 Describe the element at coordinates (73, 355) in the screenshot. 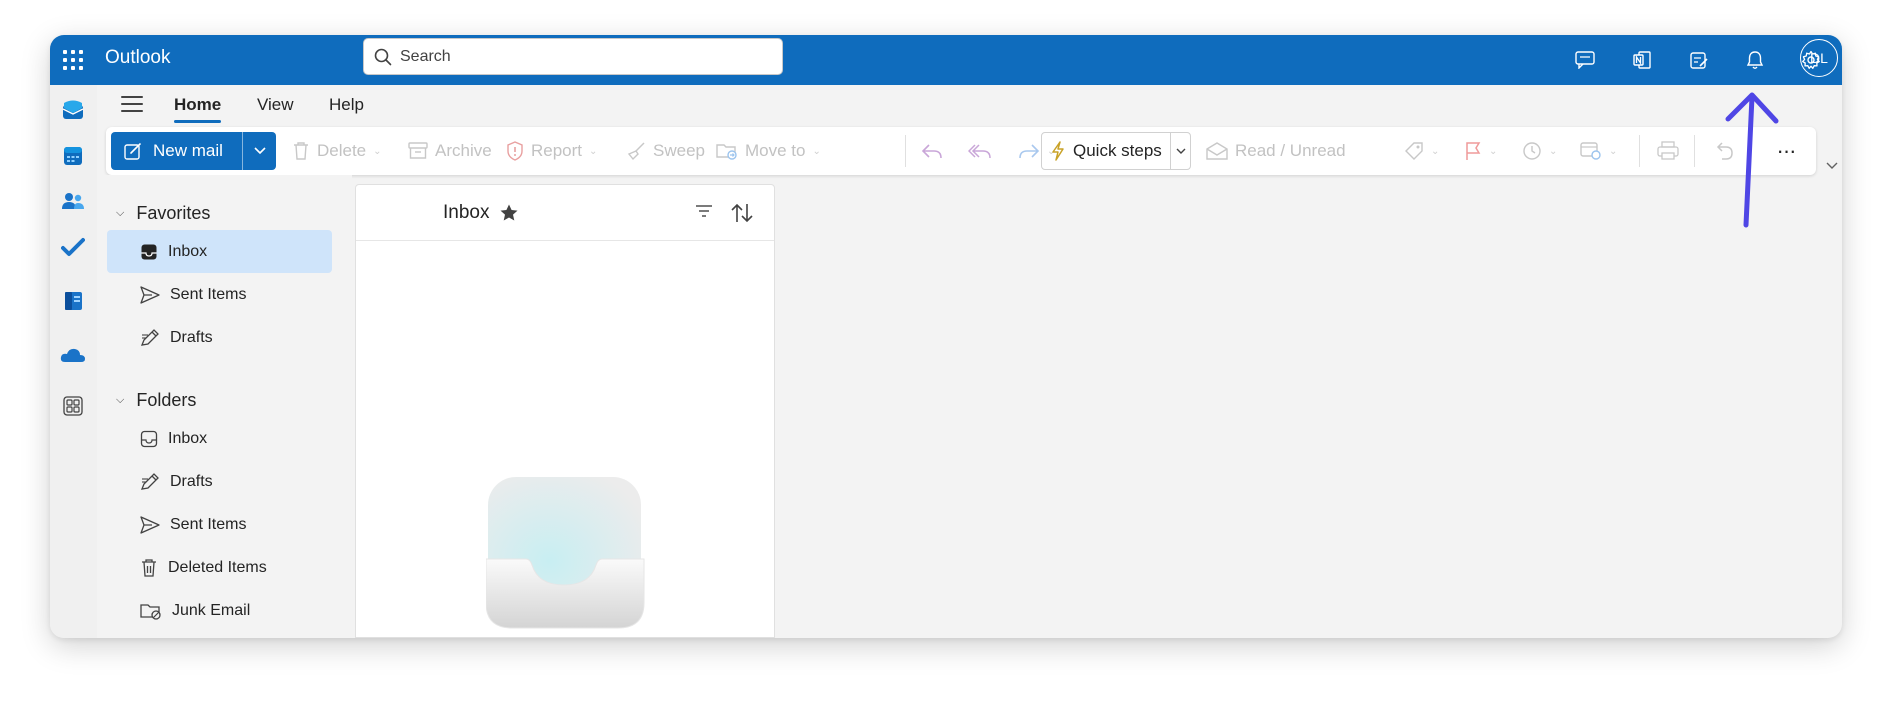

I see `onedrive-icon` at that location.